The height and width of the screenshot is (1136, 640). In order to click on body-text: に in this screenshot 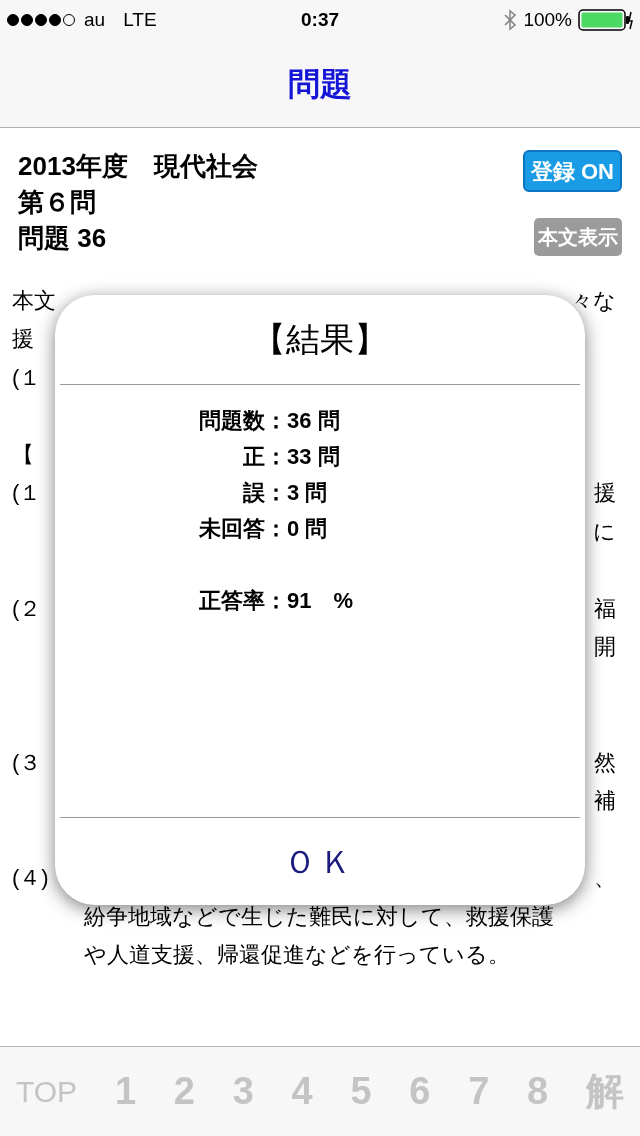, I will do `click(605, 531)`.